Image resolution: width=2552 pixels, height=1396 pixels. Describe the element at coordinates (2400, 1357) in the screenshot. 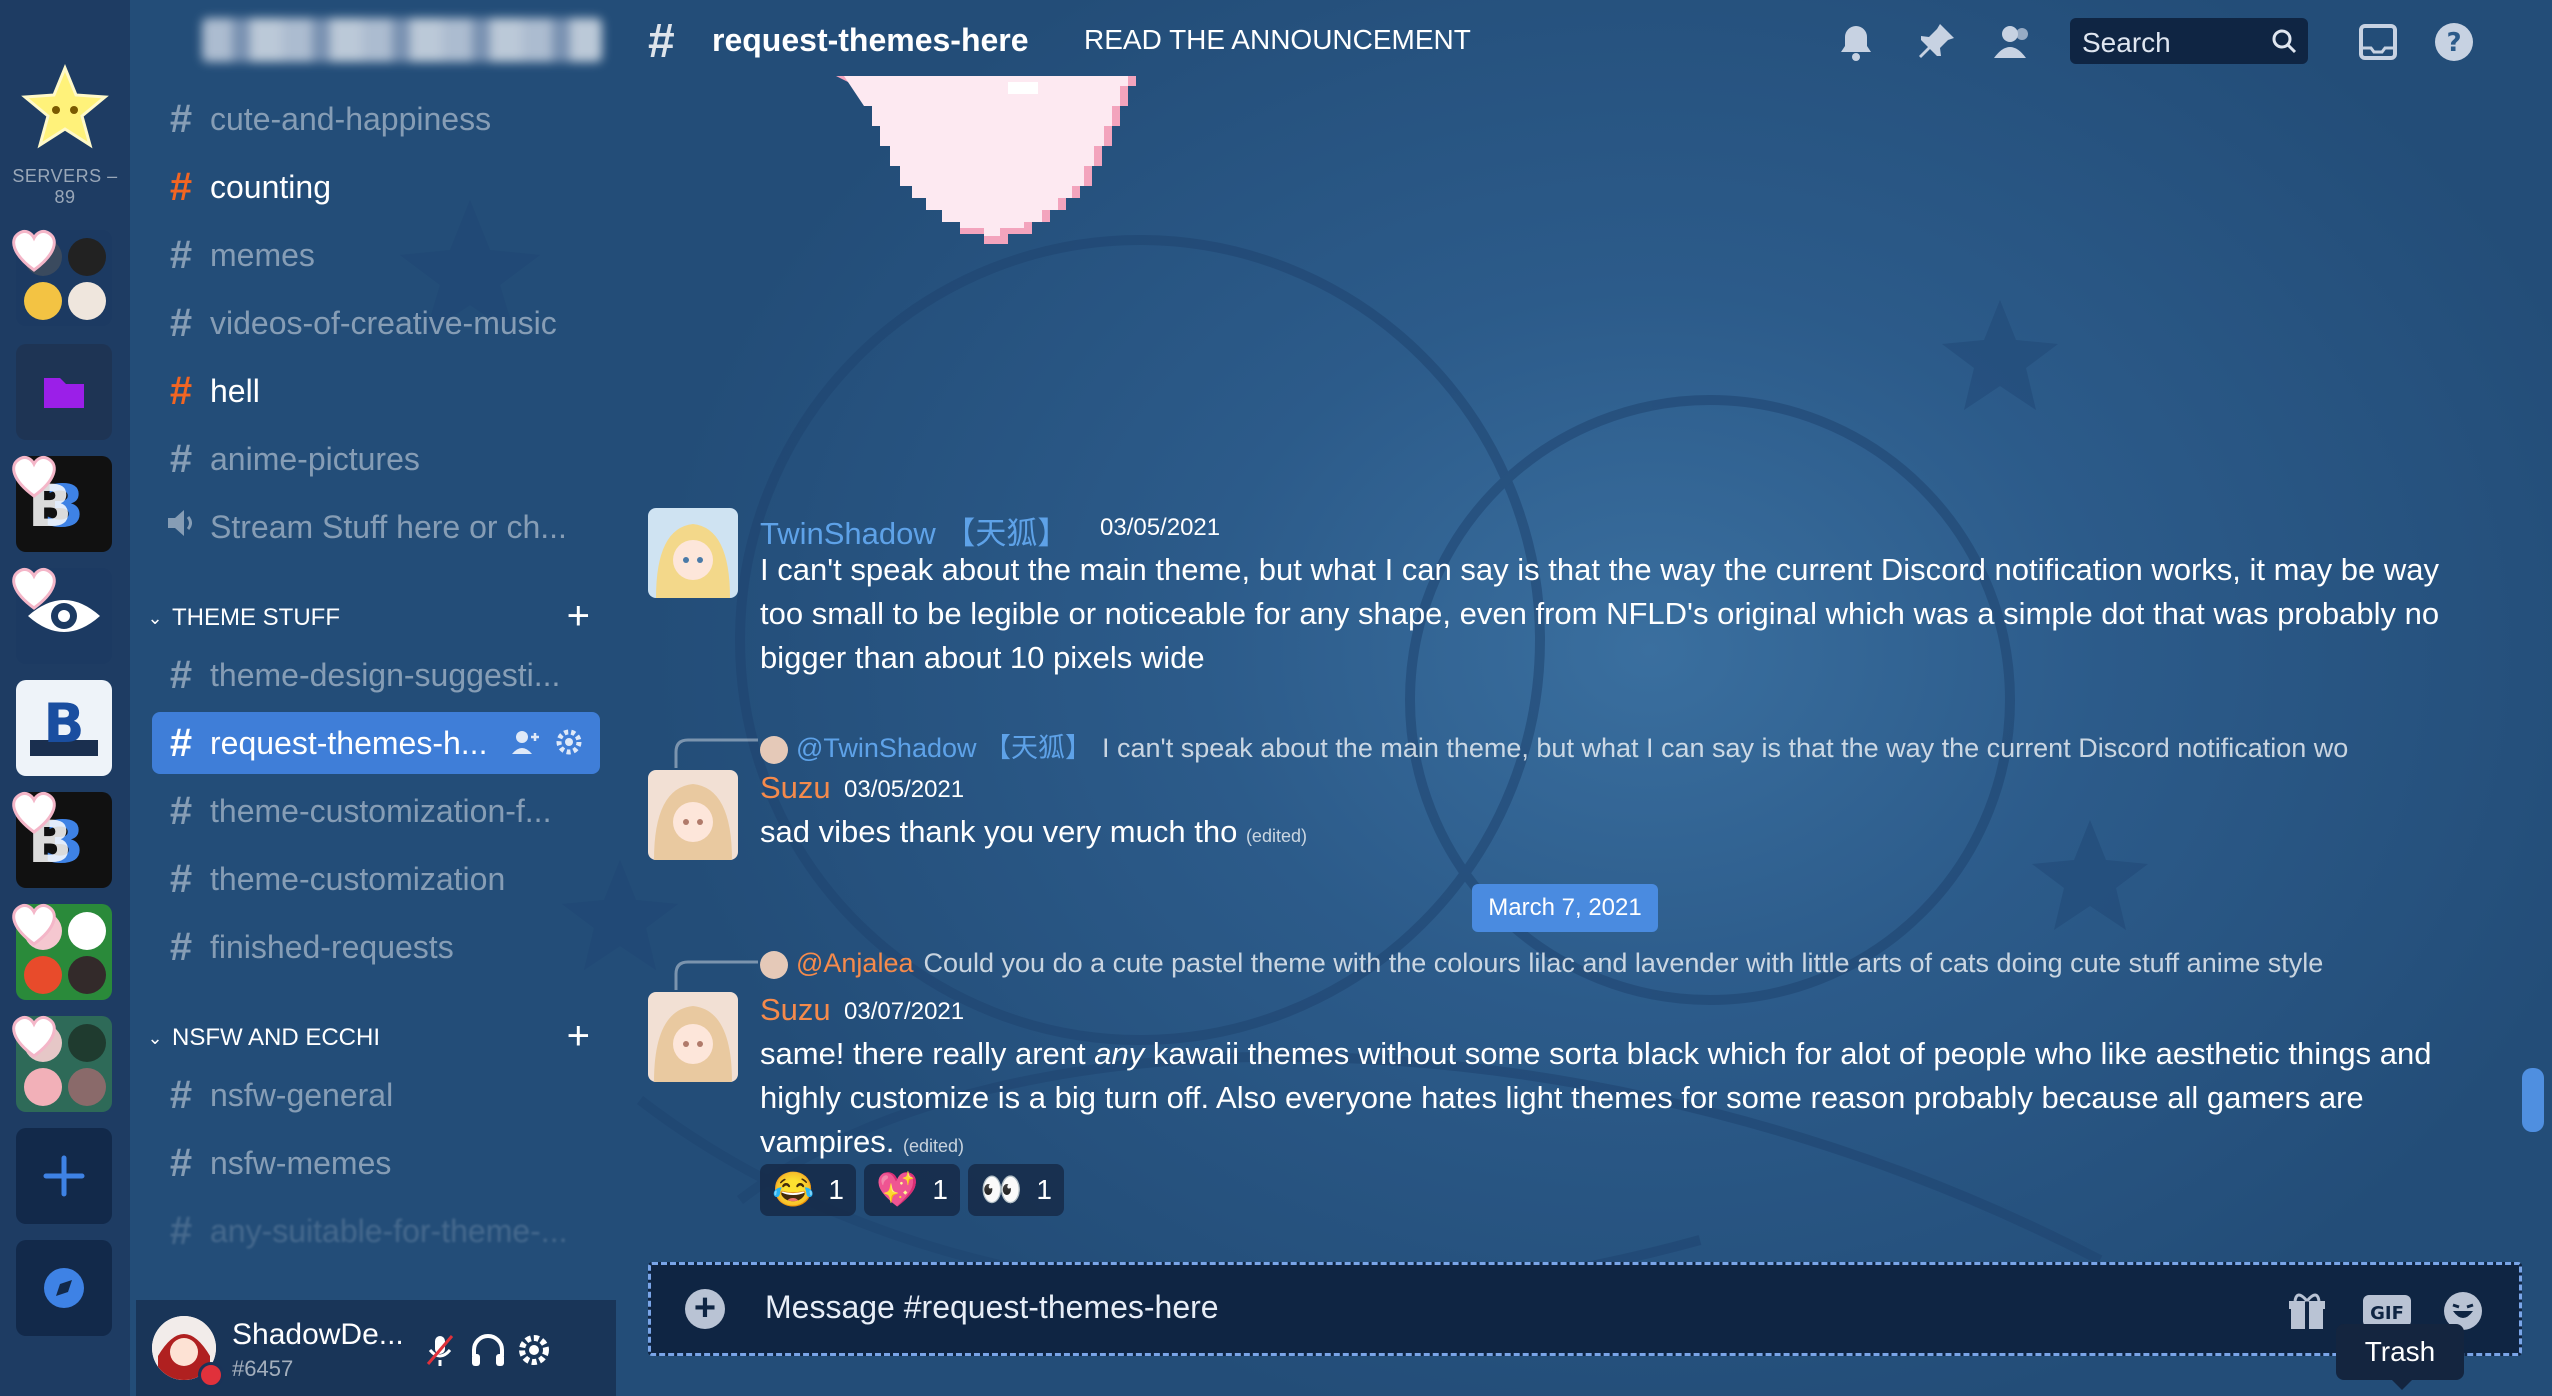

I see `trash-tooltip: Trash` at that location.